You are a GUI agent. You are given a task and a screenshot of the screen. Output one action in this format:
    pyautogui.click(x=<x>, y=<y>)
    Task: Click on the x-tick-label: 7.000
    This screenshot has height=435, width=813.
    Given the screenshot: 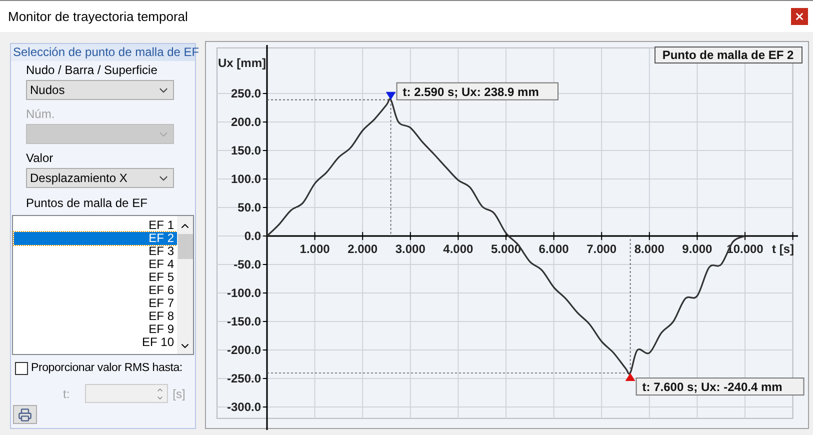 What is the action you would take?
    pyautogui.click(x=601, y=249)
    